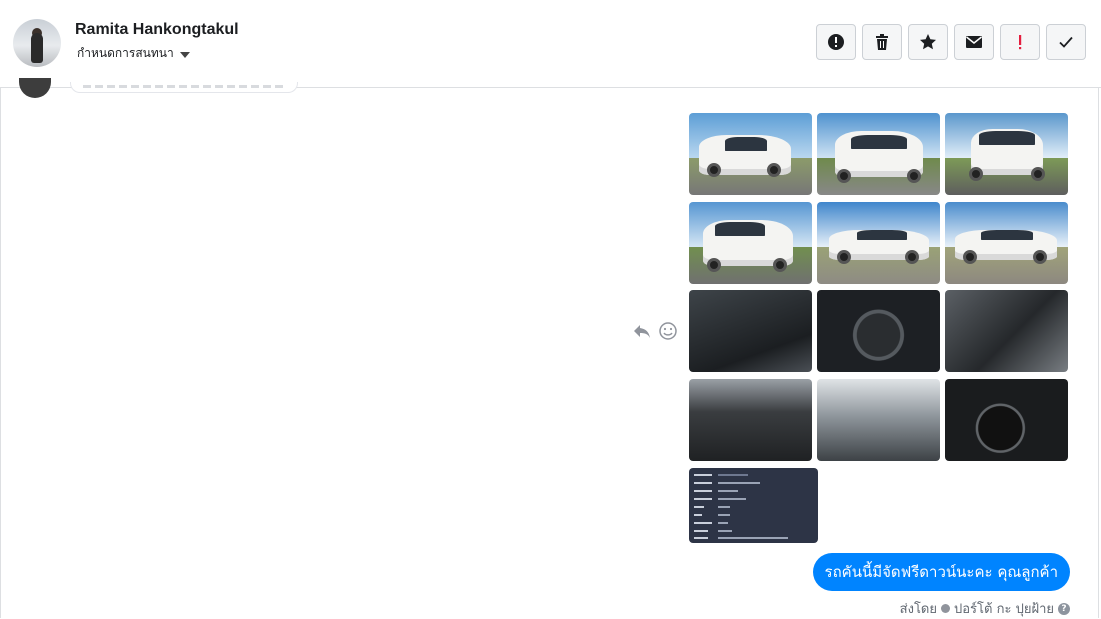  I want to click on message-actions, so click(655, 331).